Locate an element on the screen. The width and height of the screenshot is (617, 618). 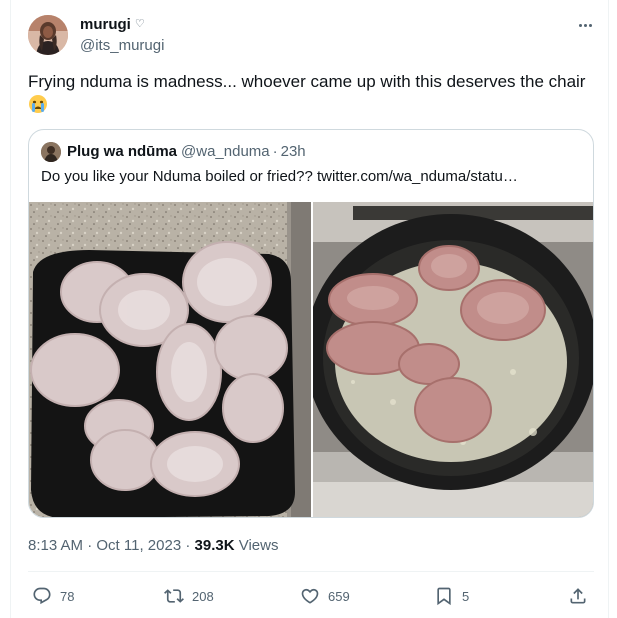
like-button: 659 is located at coordinates (325, 596).